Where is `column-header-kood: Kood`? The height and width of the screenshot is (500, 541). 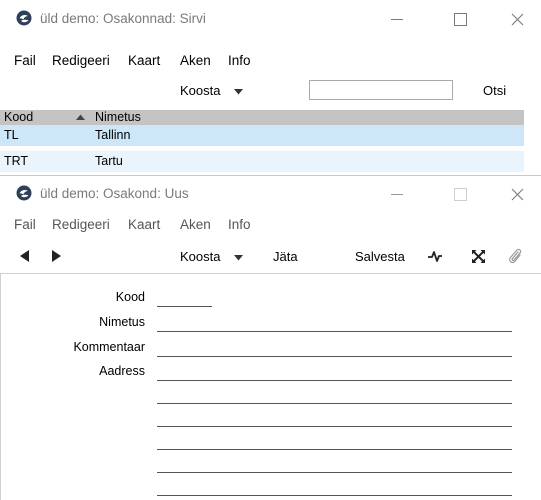 column-header-kood: Kood is located at coordinates (18, 117).